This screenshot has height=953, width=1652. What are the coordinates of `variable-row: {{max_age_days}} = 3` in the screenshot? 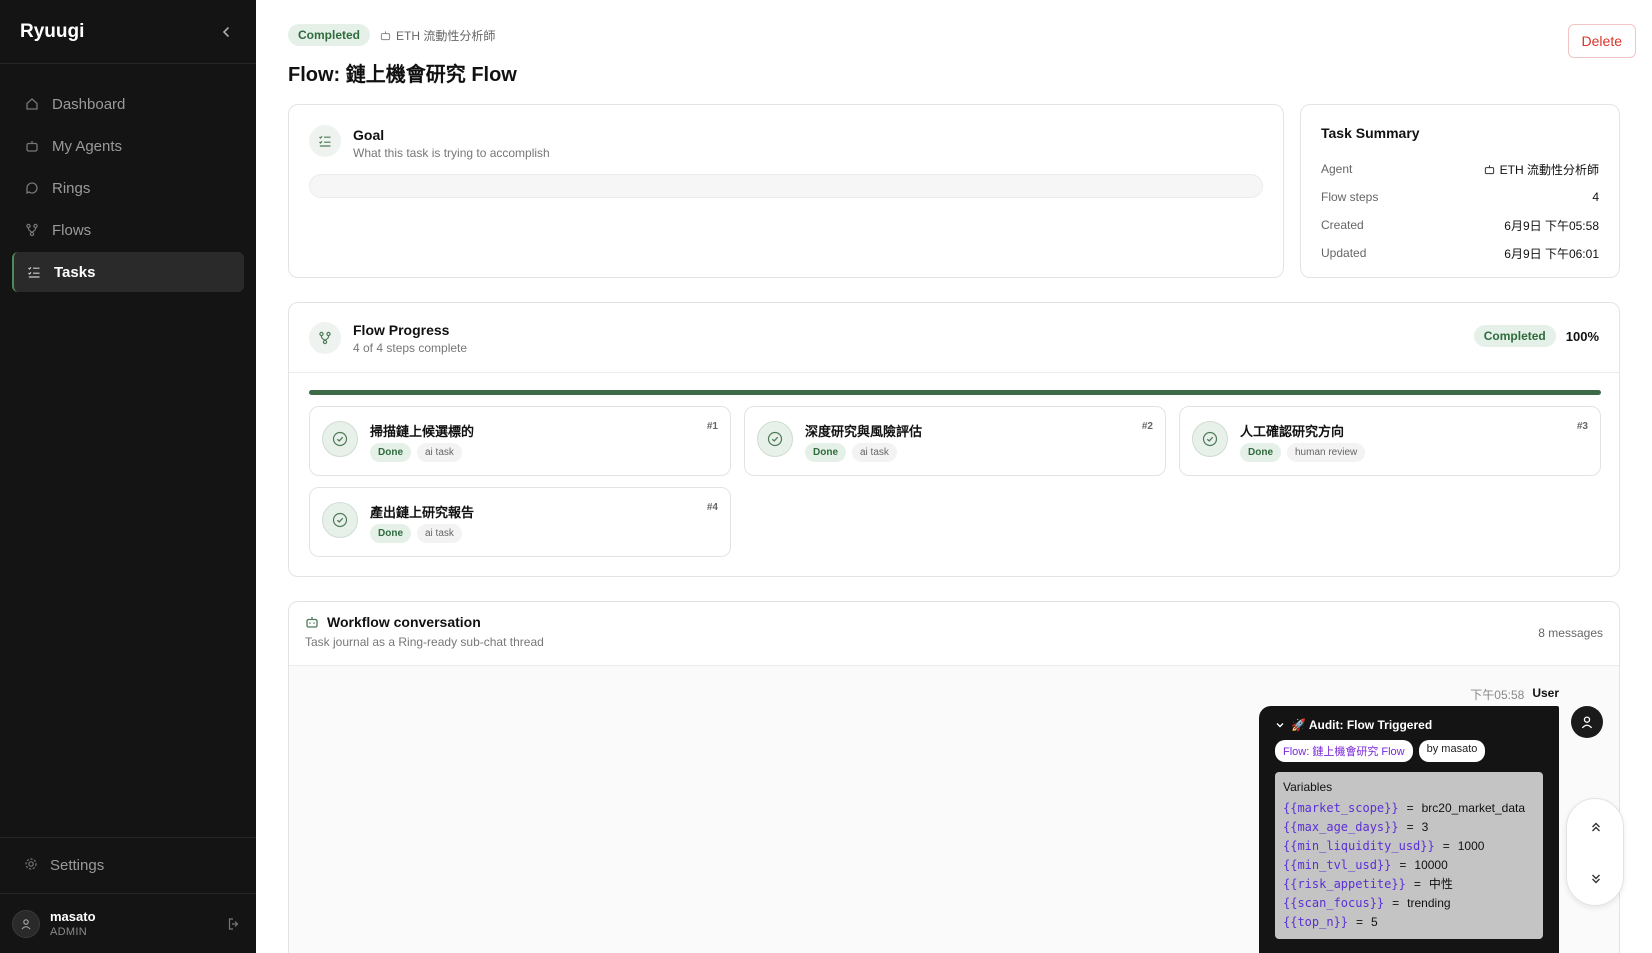 It's located at (1356, 826).